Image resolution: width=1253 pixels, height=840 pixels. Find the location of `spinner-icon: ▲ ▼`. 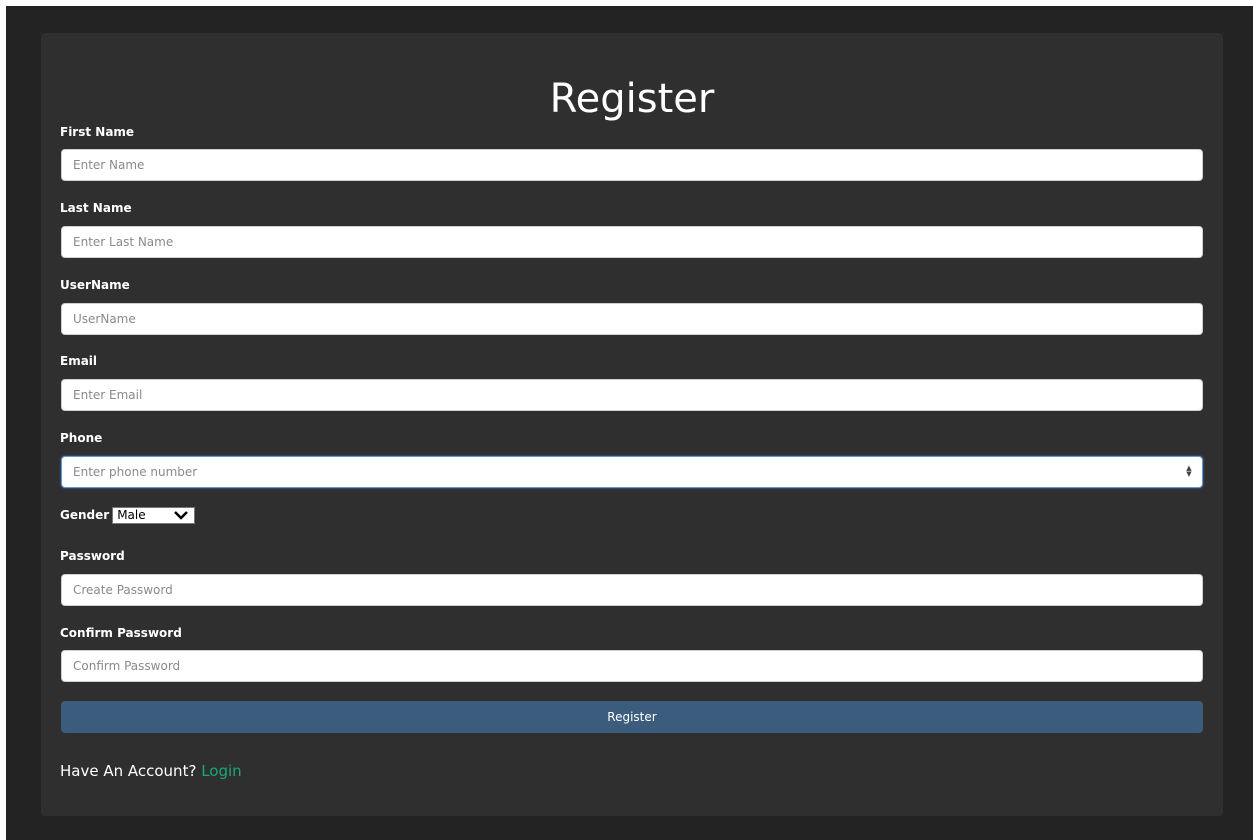

spinner-icon: ▲ ▼ is located at coordinates (1189, 471).